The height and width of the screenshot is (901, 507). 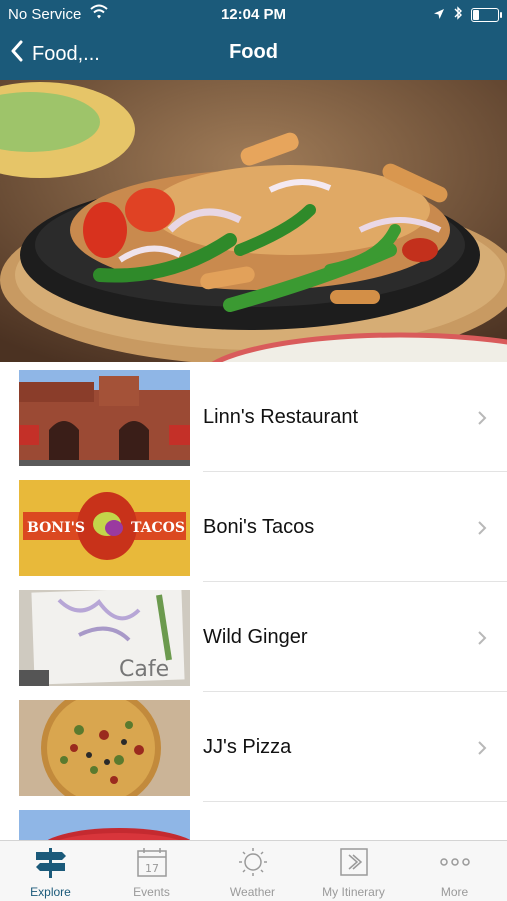 I want to click on tab-my-itinerary: My Itinerary, so click(x=353, y=871).